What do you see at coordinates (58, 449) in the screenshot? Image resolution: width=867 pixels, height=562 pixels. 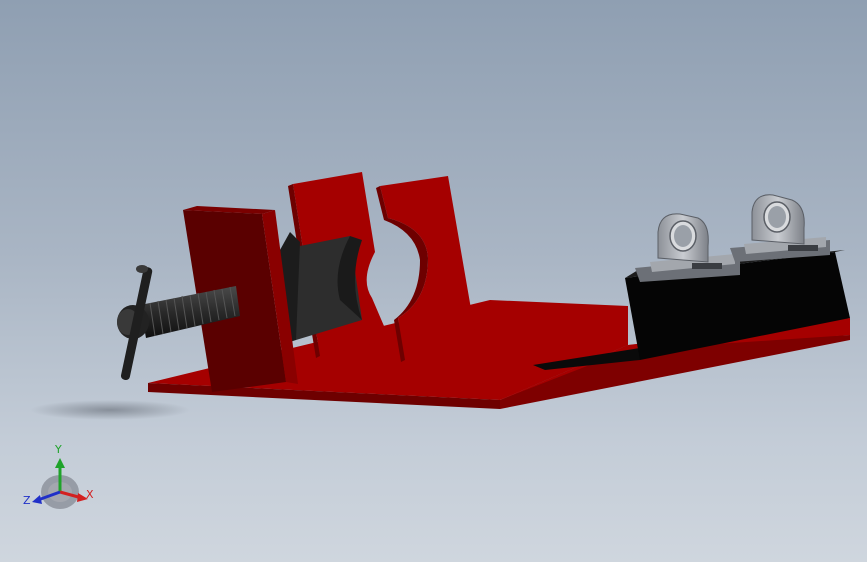 I see `triad-y-label: Y` at bounding box center [58, 449].